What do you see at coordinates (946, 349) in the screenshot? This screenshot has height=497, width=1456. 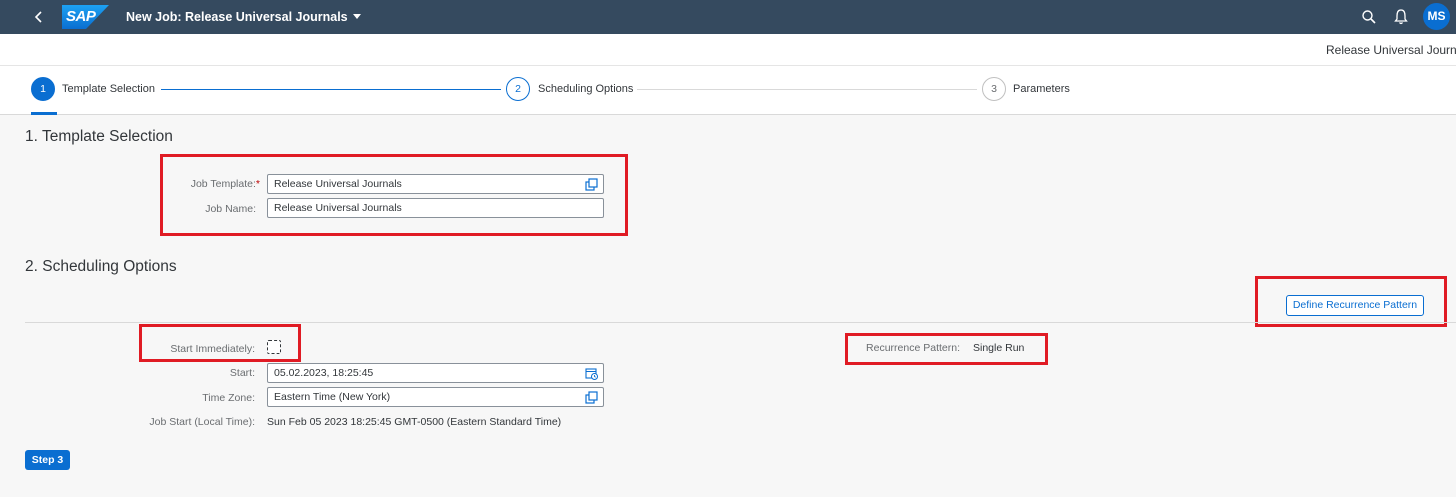 I see `highlight-box-recurrence-pattern` at bounding box center [946, 349].